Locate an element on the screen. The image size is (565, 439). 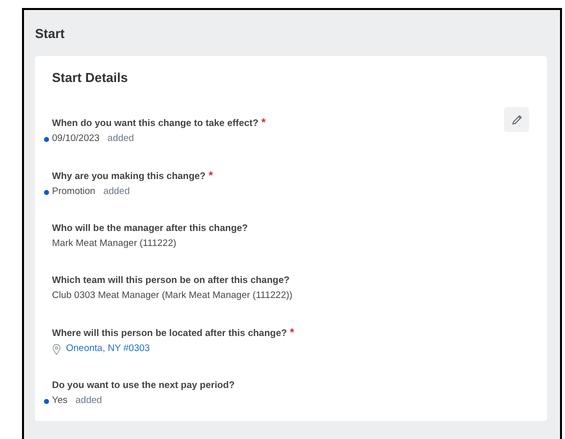
question-label: Where will this person be located after this change? is located at coordinates (169, 333).